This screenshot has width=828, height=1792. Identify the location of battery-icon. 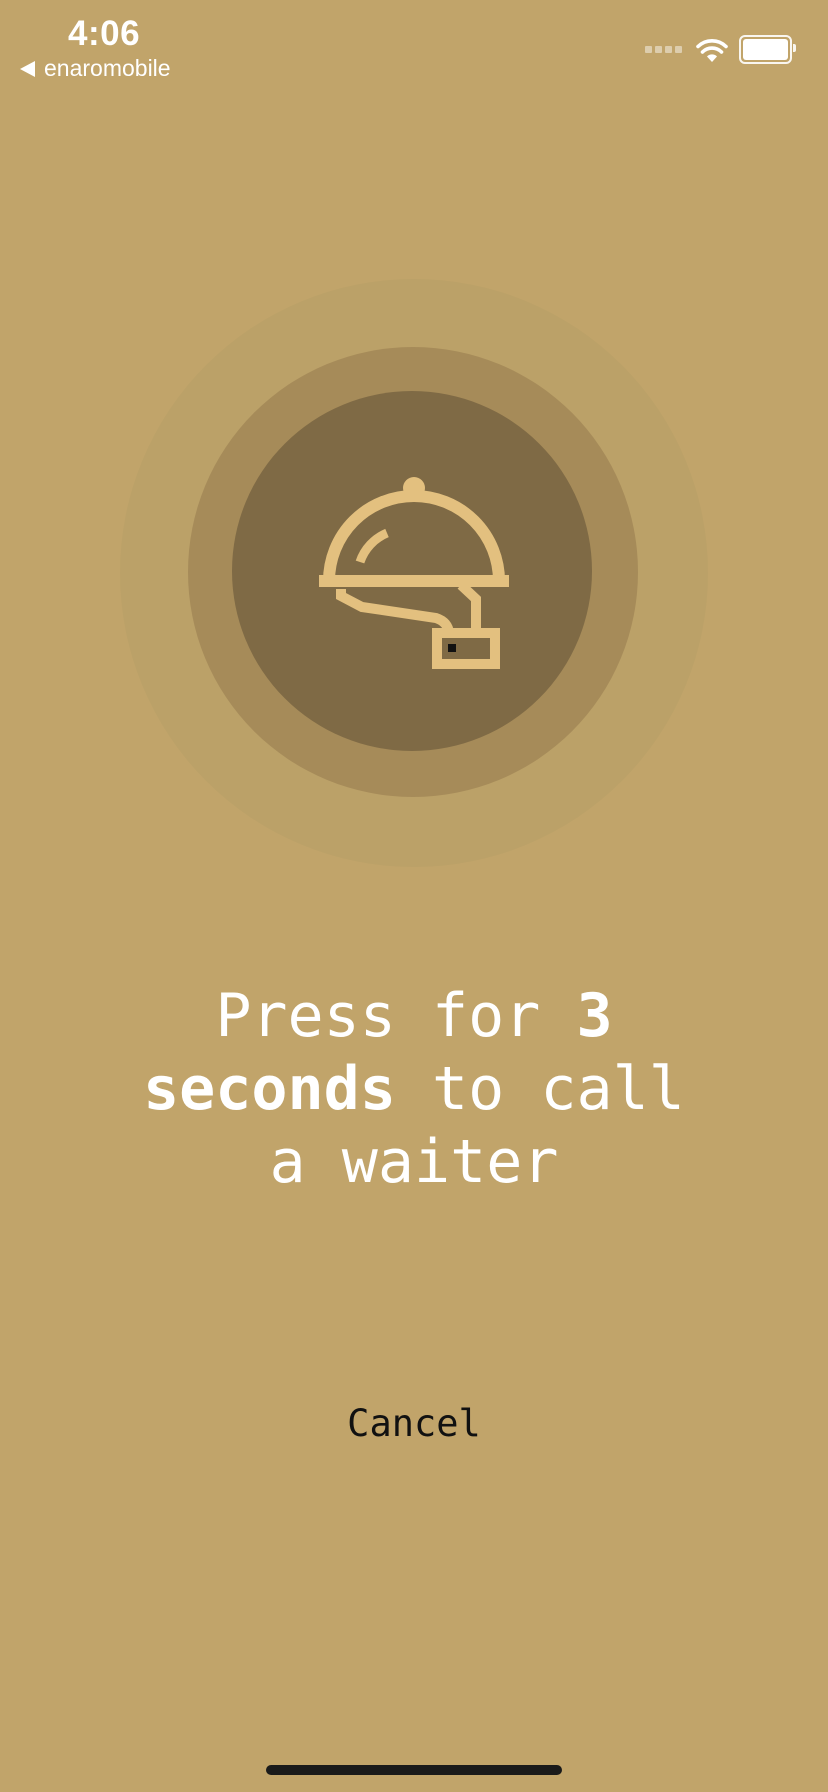
(767, 49).